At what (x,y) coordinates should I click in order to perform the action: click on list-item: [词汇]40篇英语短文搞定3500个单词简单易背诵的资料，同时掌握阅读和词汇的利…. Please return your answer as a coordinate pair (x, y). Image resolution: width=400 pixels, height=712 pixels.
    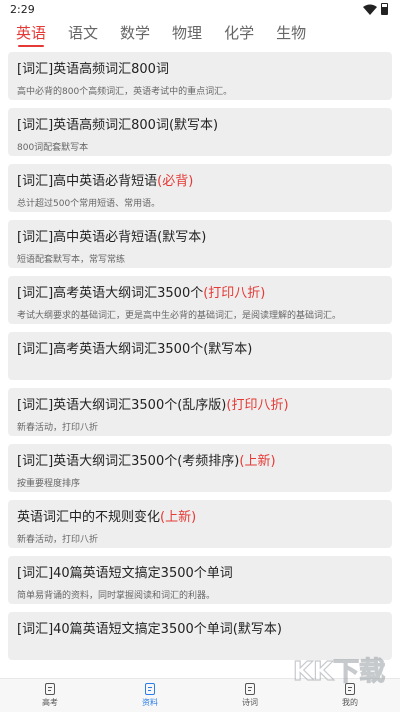
    Looking at the image, I should click on (200, 580).